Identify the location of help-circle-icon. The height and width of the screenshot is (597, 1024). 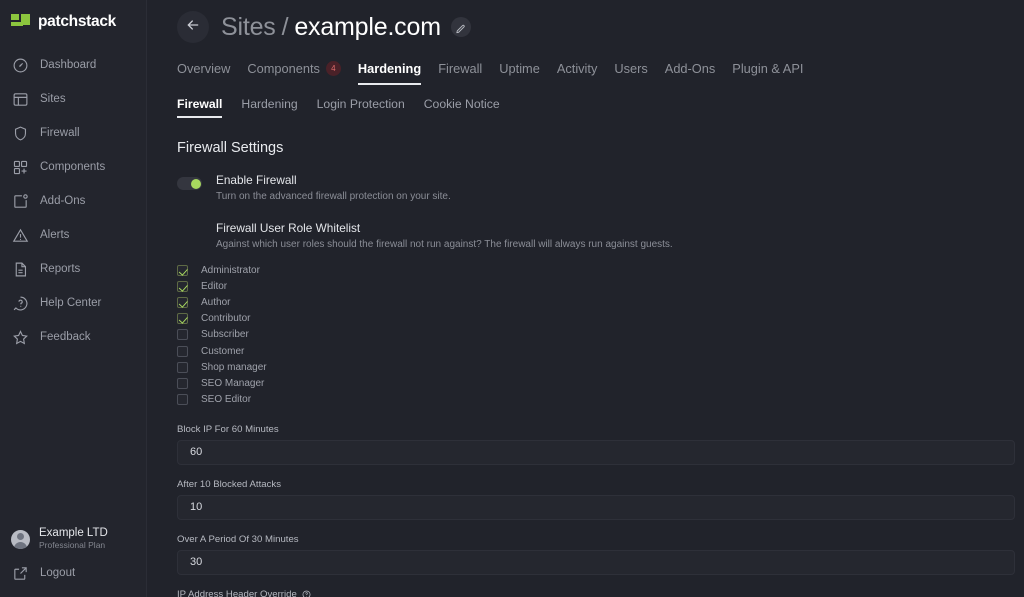
(306, 593).